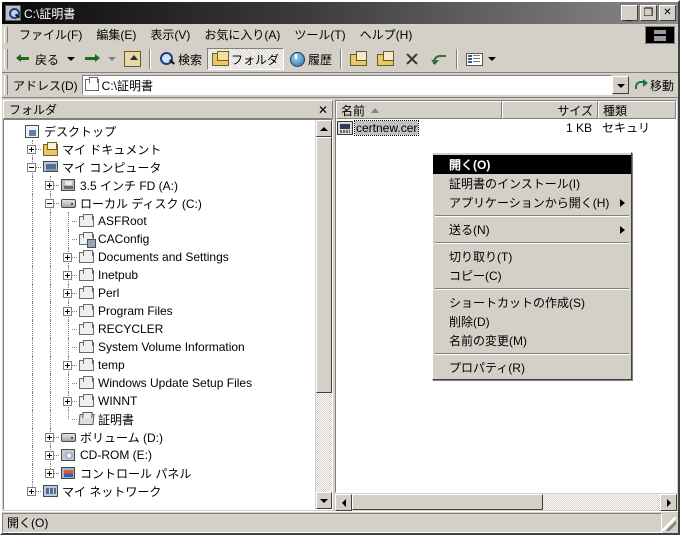 This screenshot has width=680, height=535. I want to click on context-menu-item: 証明書のインストール(I), so click(532, 183).